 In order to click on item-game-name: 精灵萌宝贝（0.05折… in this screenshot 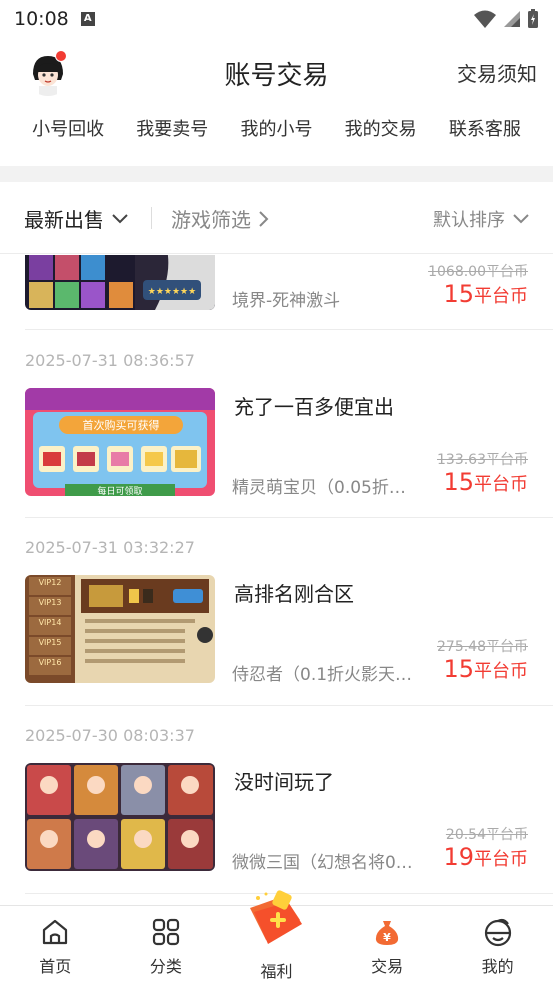, I will do `click(319, 488)`.